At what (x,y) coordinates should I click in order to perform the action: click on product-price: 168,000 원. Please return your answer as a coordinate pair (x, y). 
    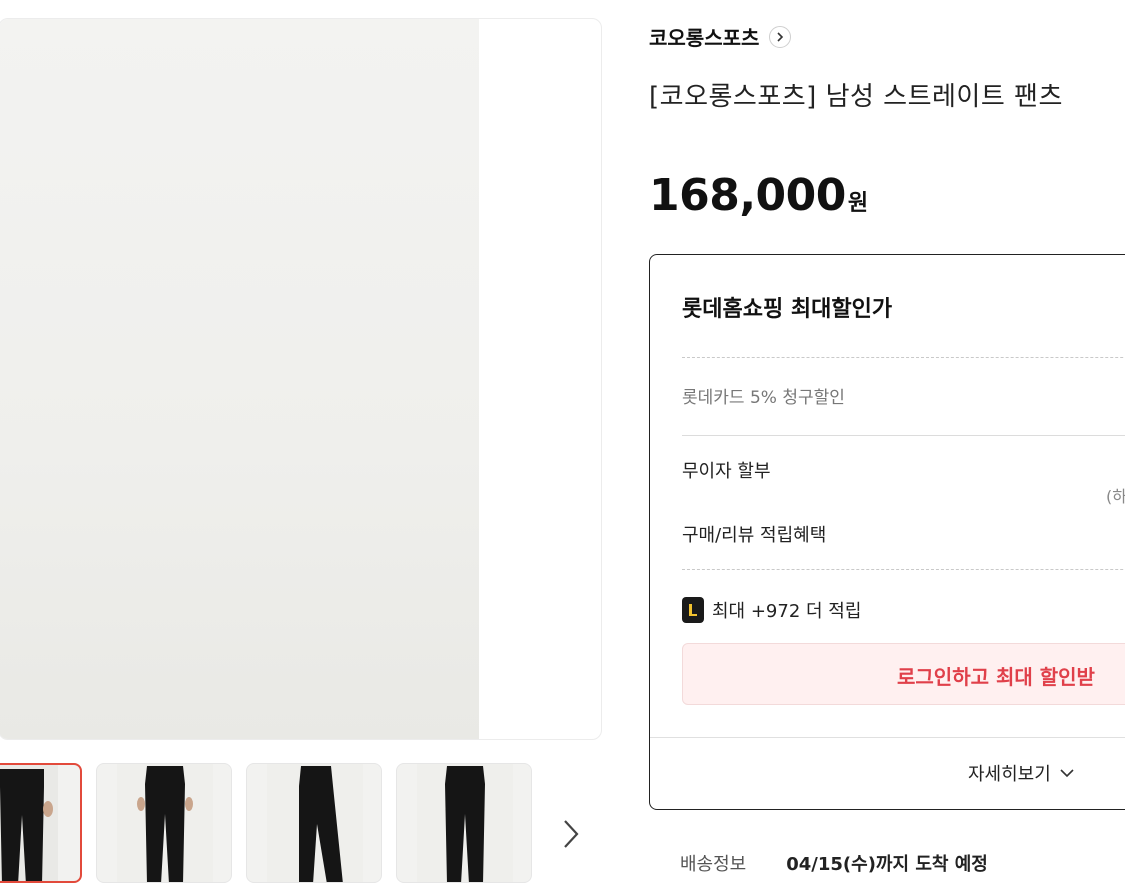
    Looking at the image, I should click on (758, 195).